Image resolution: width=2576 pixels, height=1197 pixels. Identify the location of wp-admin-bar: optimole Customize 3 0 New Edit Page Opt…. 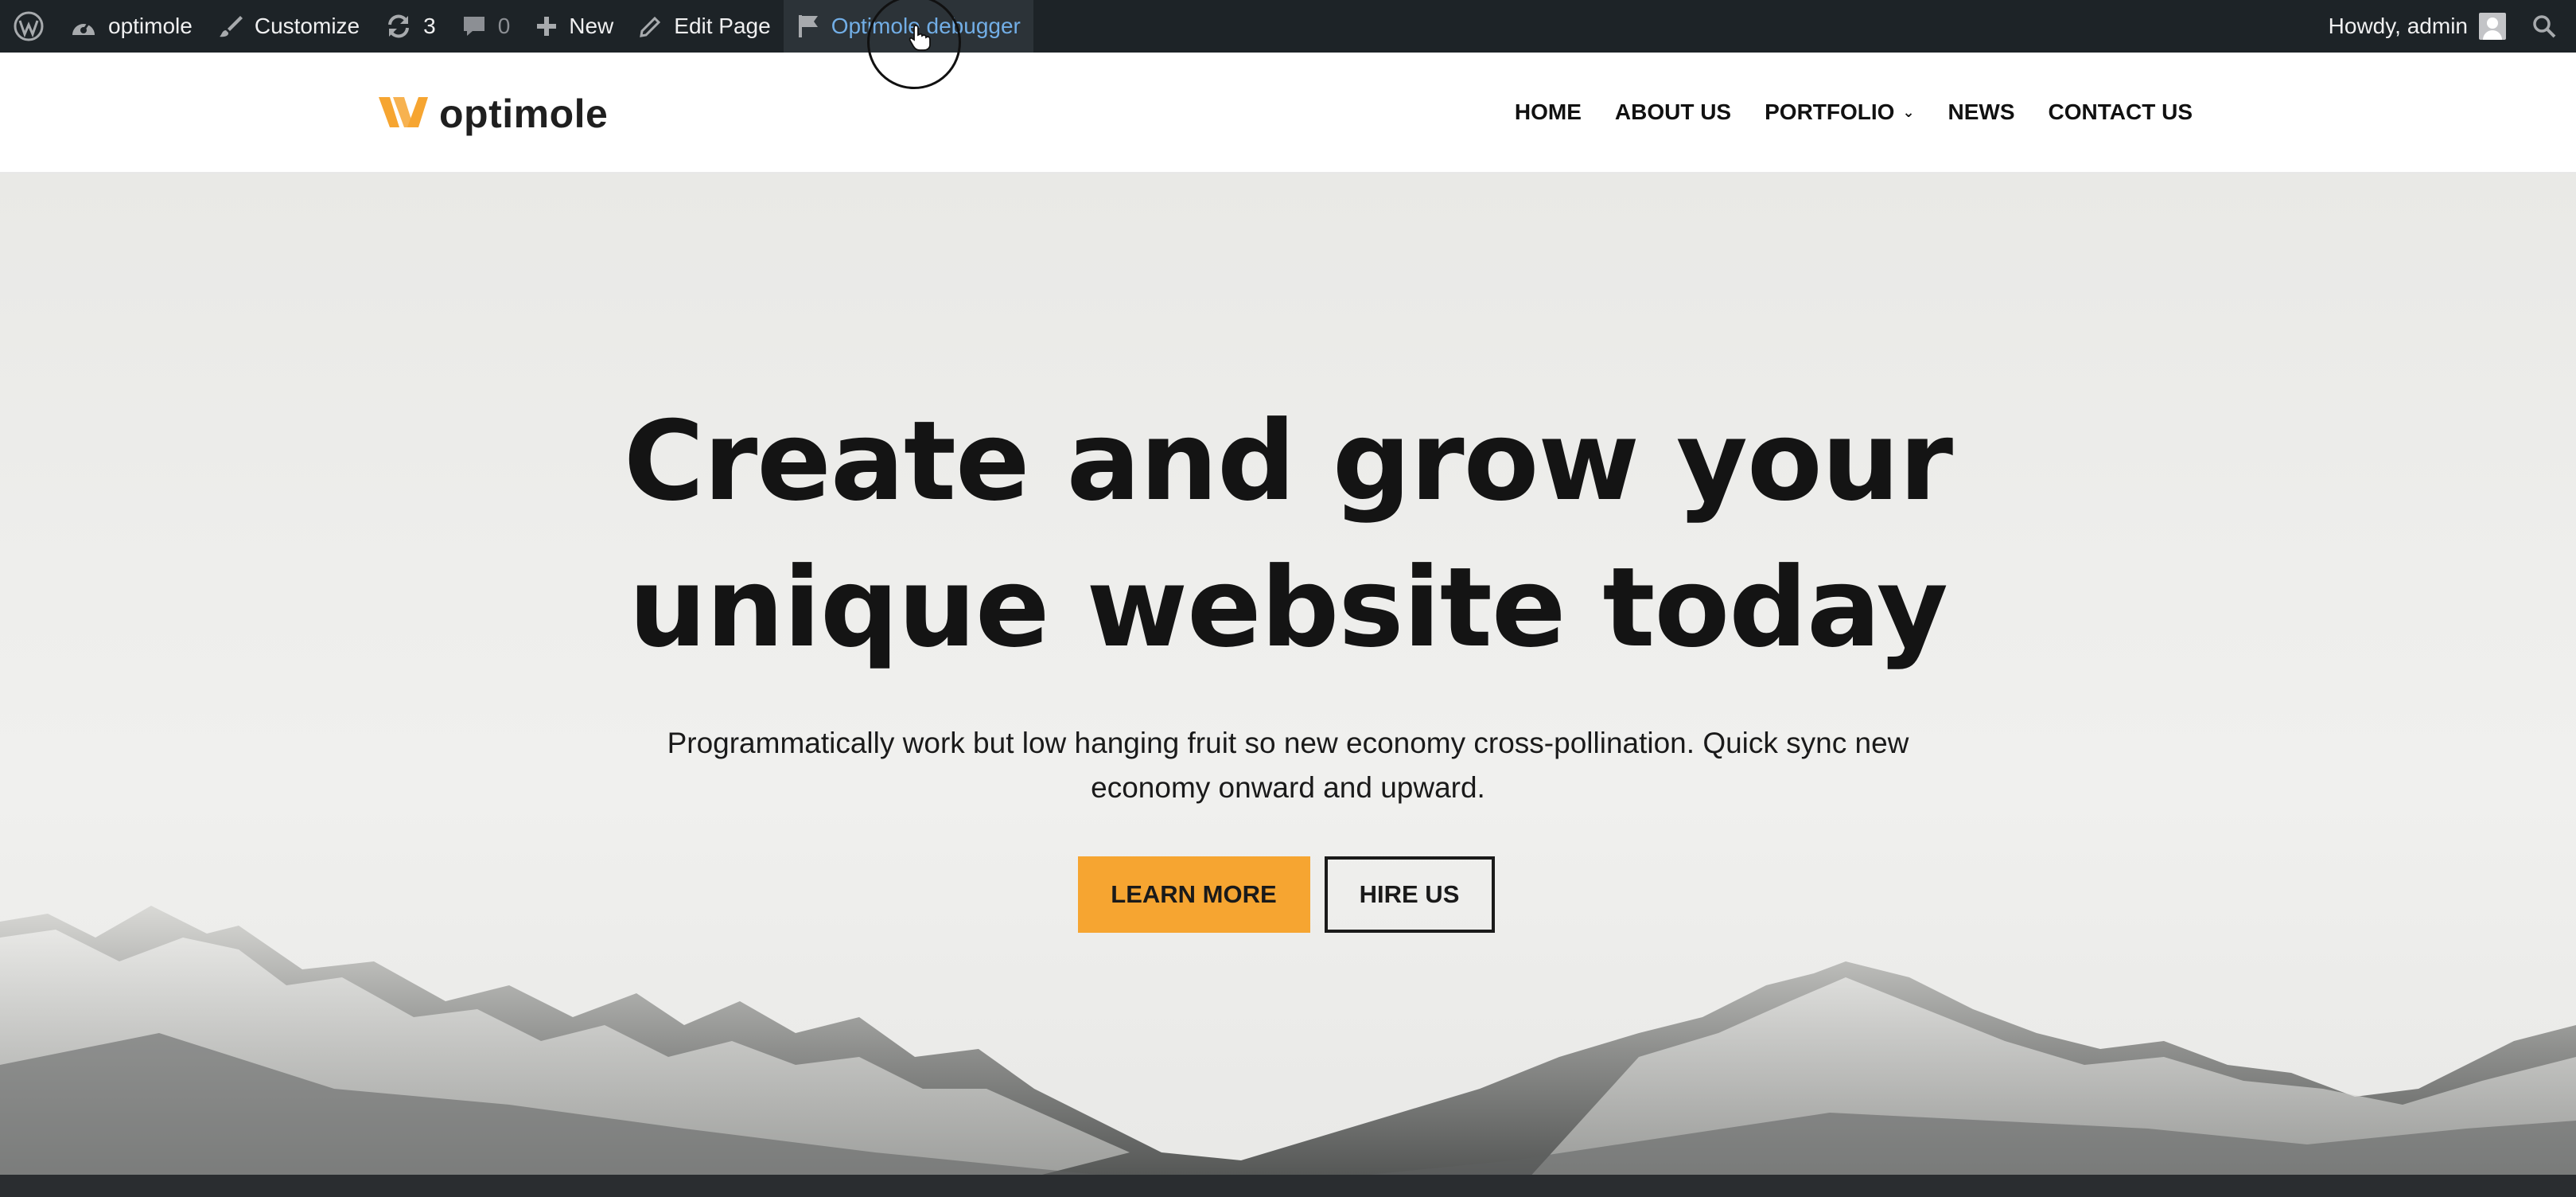
(1288, 26).